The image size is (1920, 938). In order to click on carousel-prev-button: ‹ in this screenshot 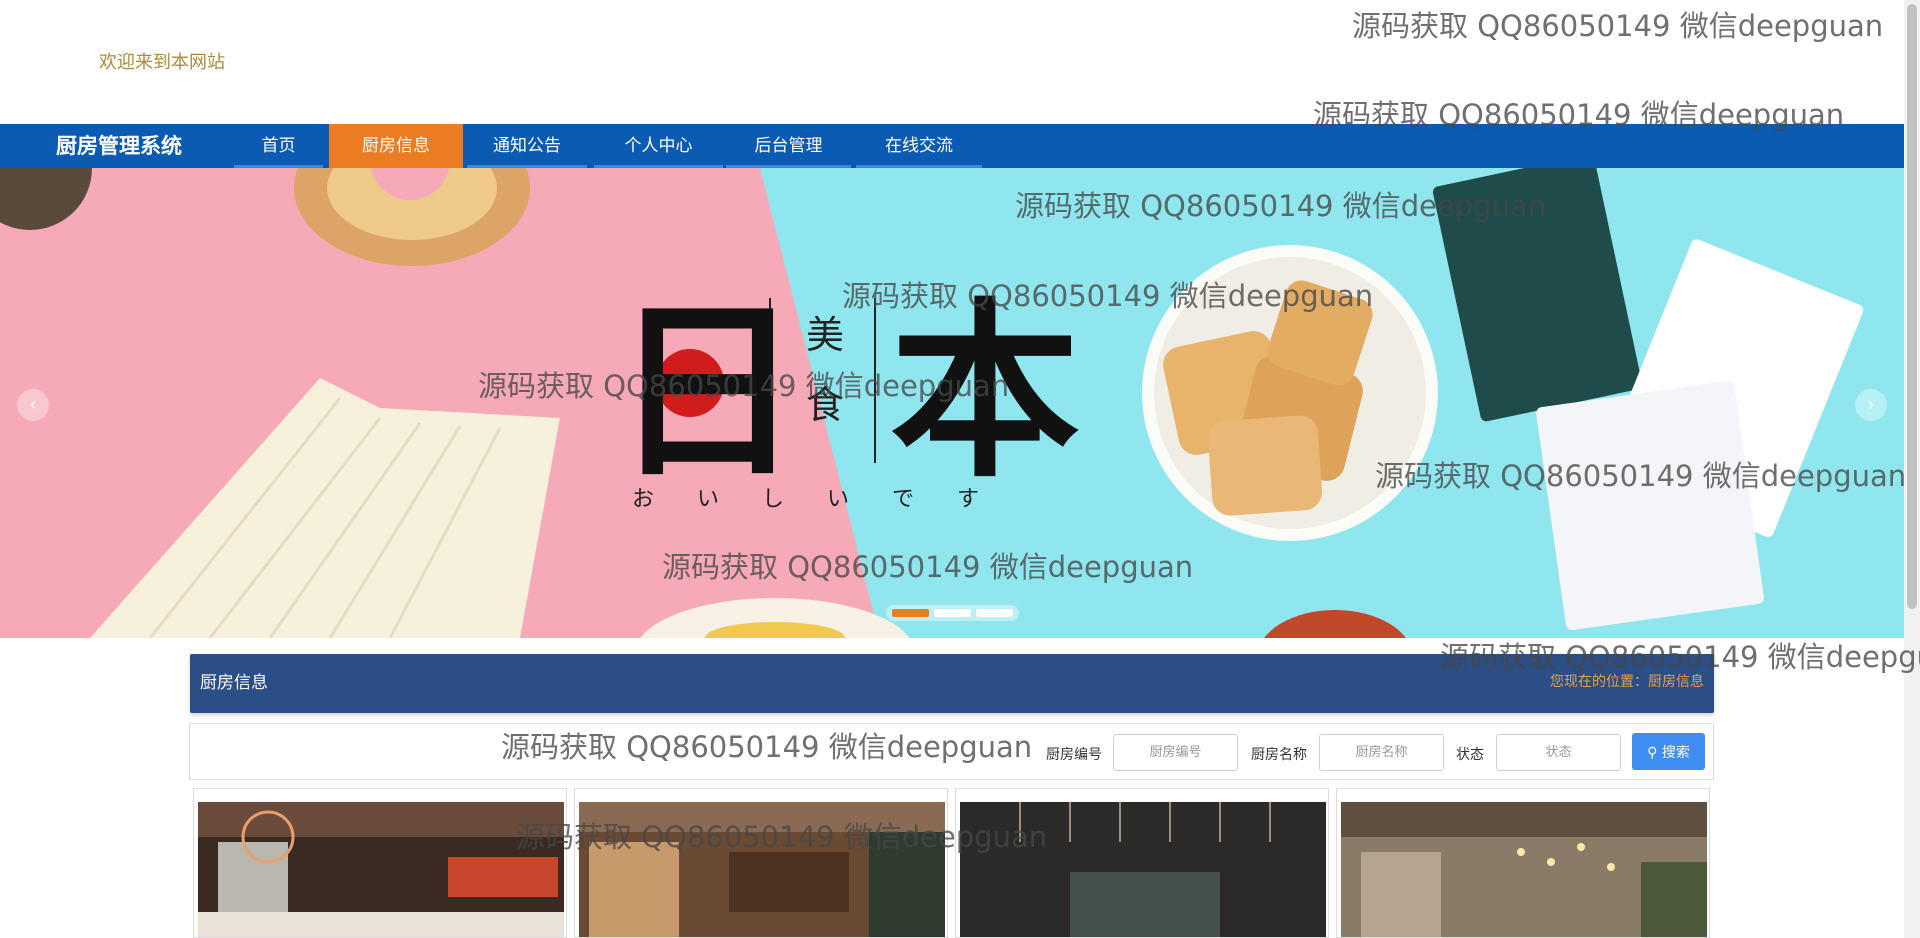, I will do `click(33, 405)`.